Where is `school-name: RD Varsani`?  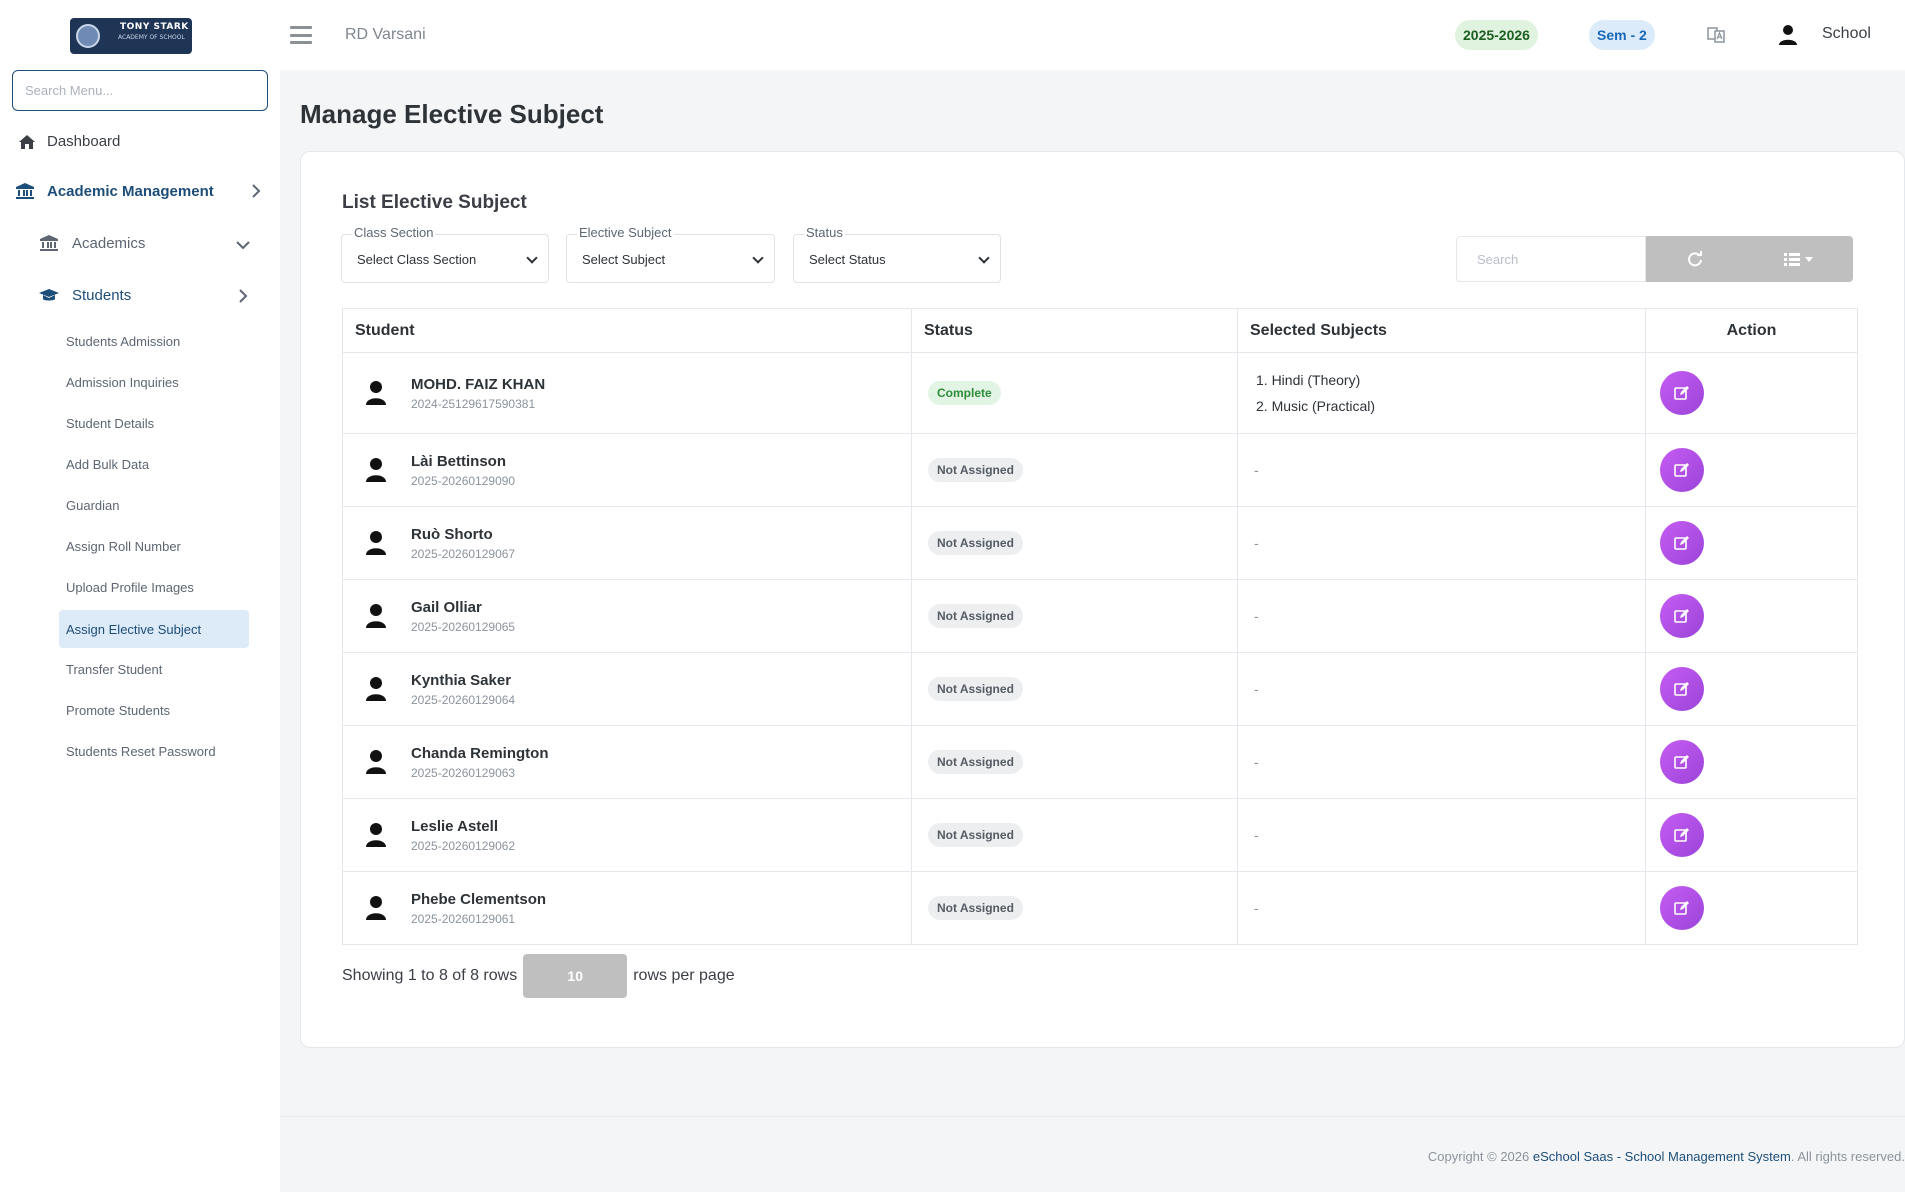
school-name: RD Varsani is located at coordinates (385, 34).